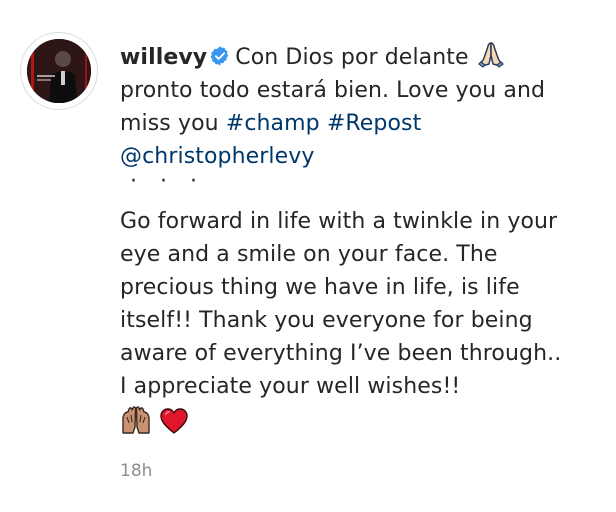 The width and height of the screenshot is (616, 512). I want to click on folded-hands-icon, so click(490, 55).